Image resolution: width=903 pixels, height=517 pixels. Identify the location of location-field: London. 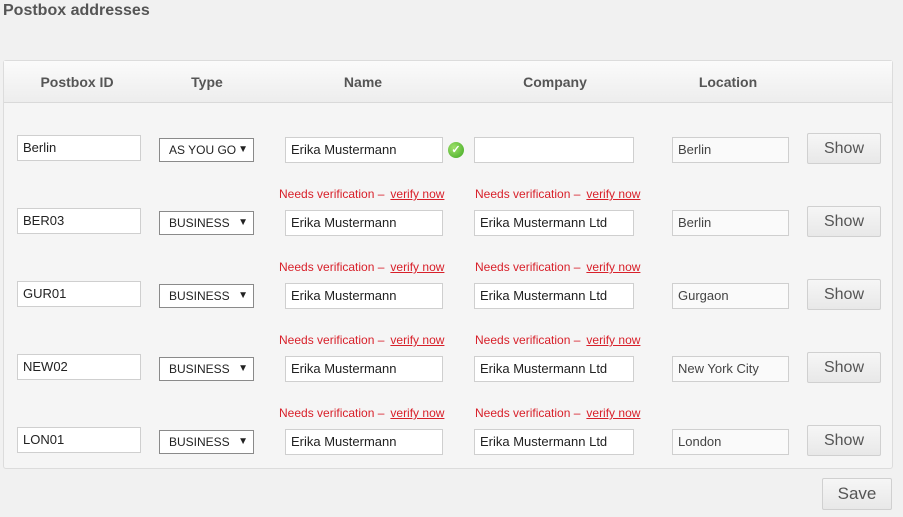
(730, 442).